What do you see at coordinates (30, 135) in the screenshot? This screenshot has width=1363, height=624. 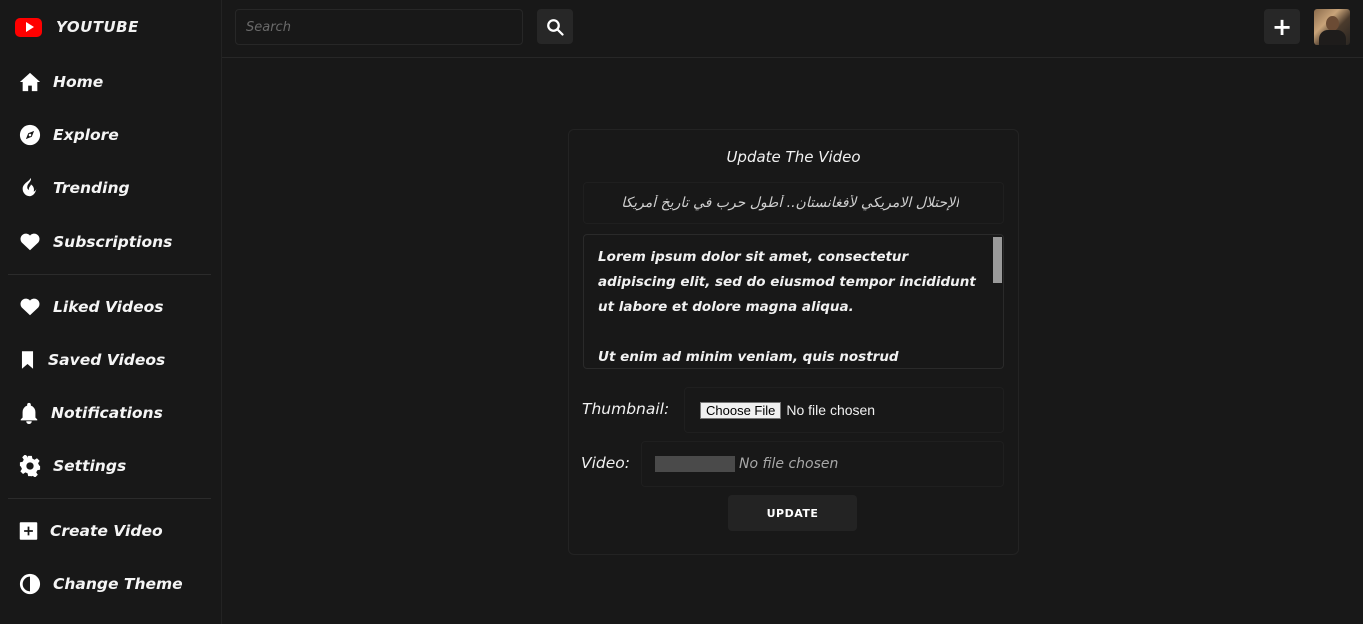 I see `compass-icon` at bounding box center [30, 135].